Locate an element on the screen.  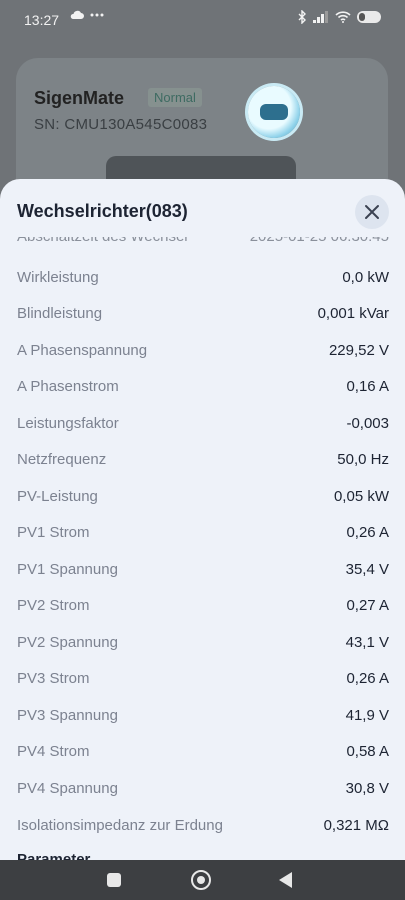
recent-apps-icon is located at coordinates (114, 880).